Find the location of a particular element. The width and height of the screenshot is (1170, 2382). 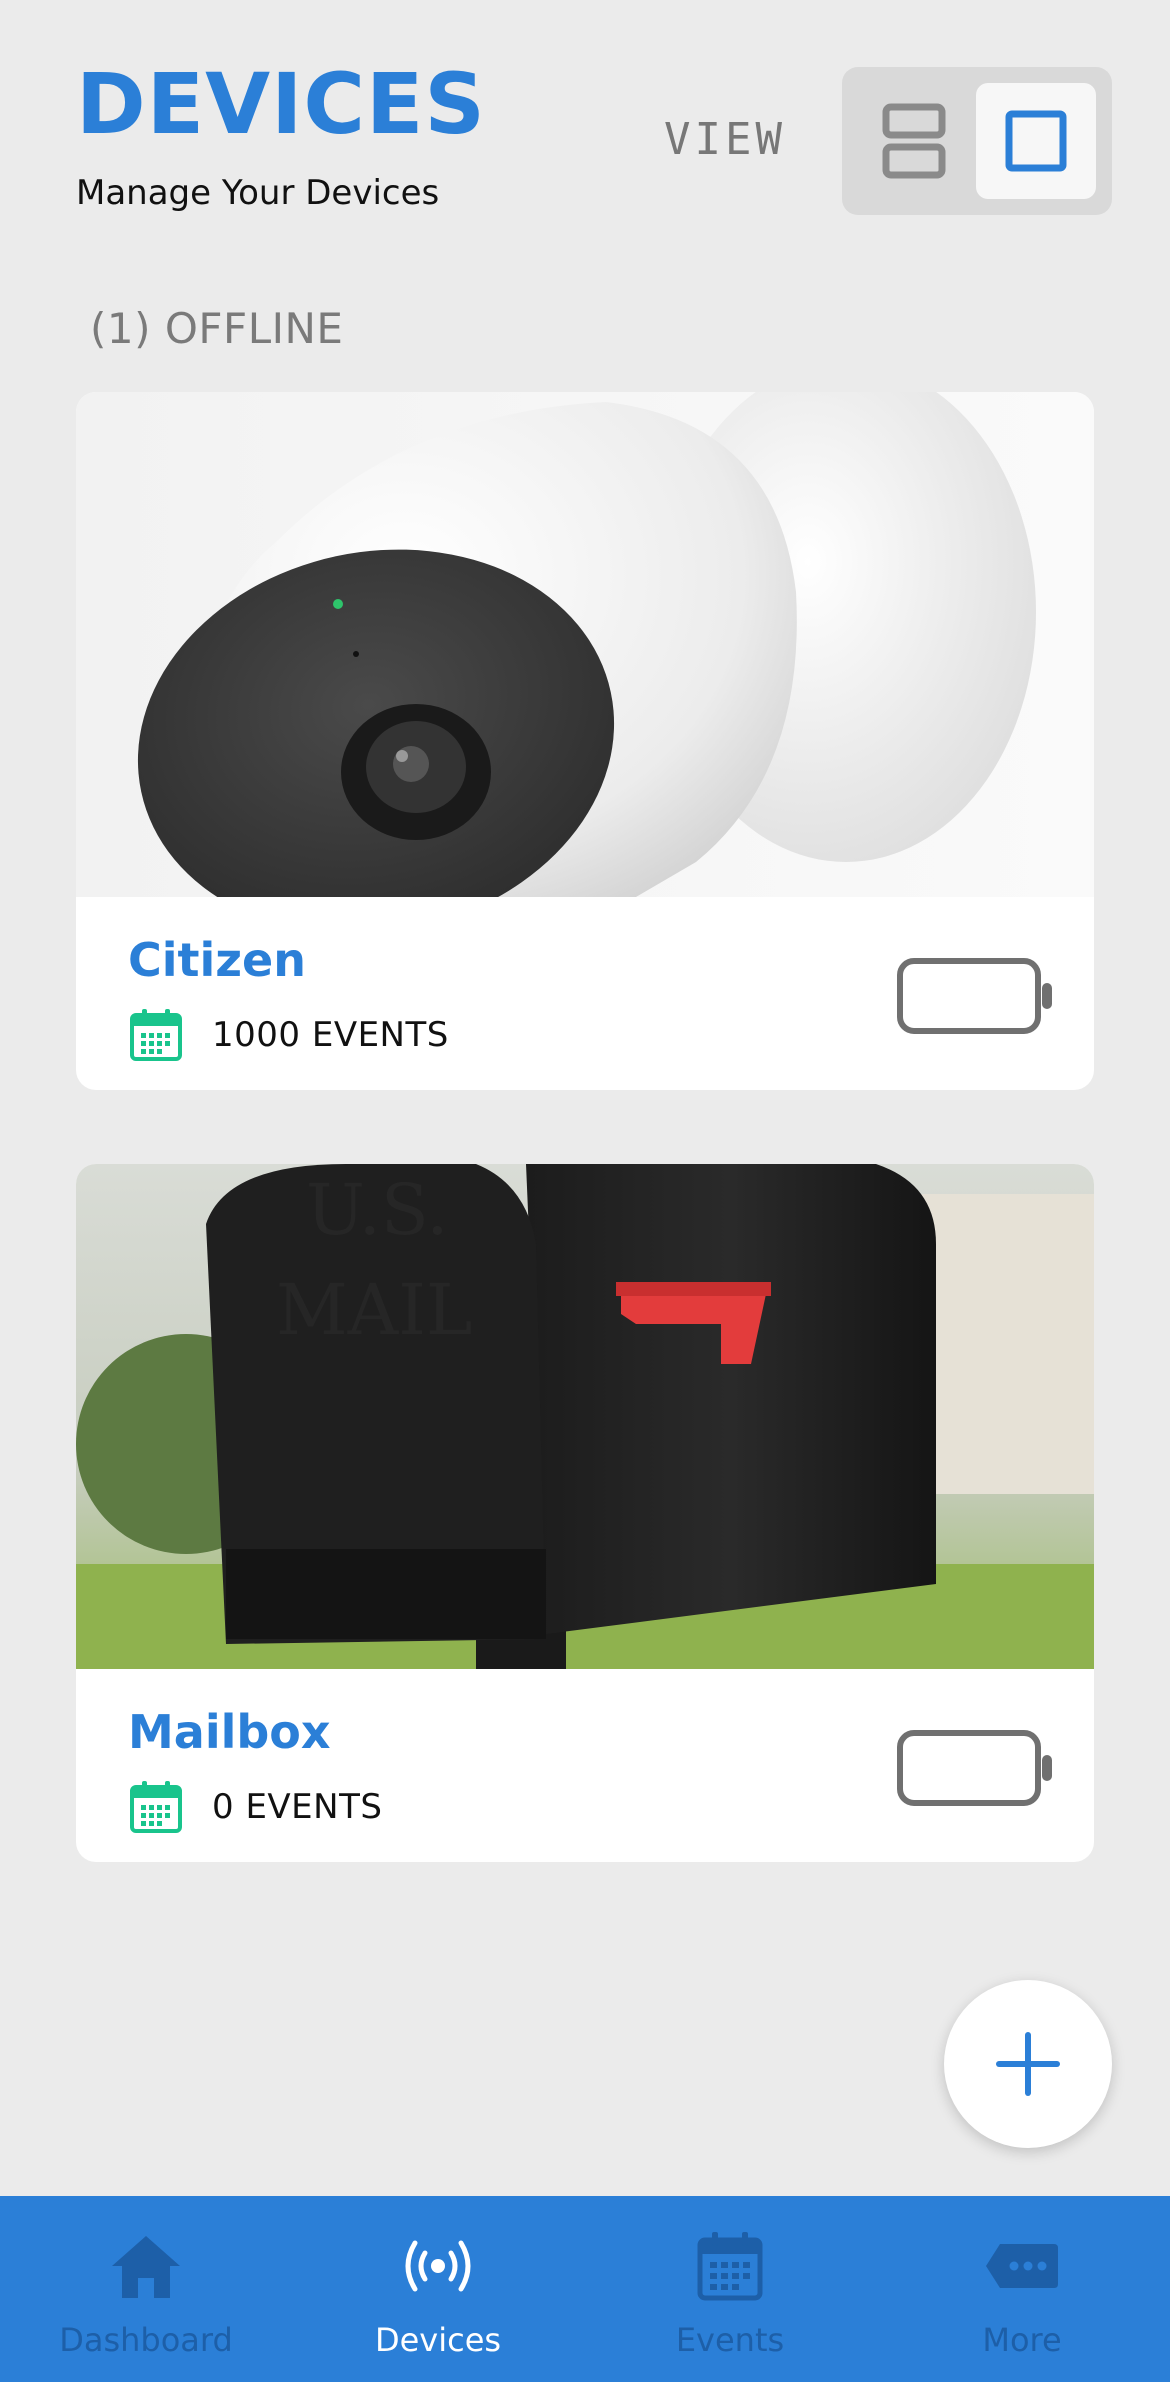

view-label: VIEW is located at coordinates (725, 139).